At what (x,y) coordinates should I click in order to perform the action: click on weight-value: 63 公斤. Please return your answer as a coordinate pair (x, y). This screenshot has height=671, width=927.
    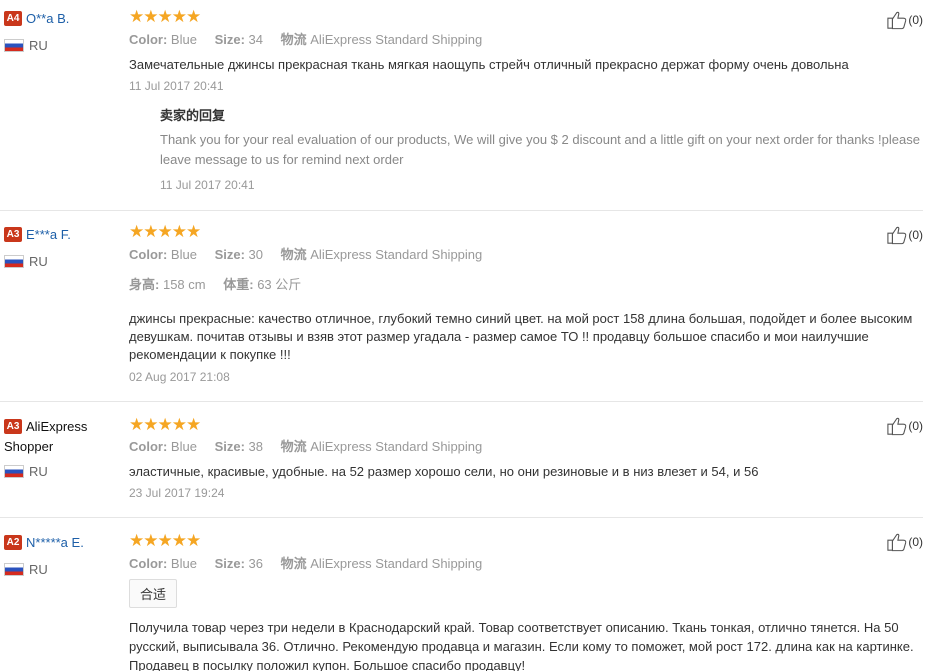
    Looking at the image, I should click on (279, 284).